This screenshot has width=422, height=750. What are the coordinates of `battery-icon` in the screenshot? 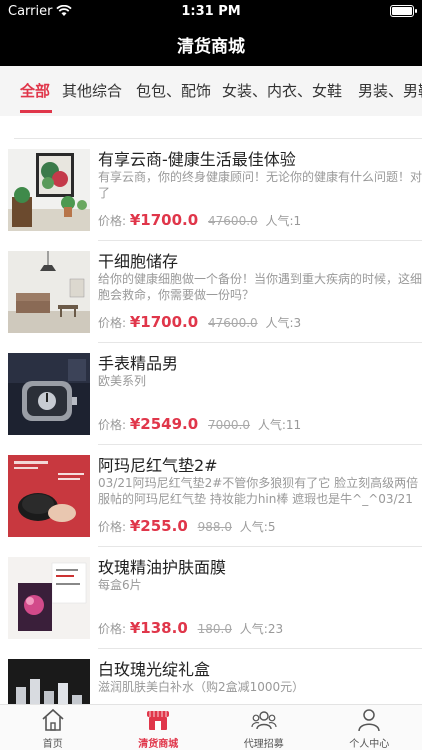 It's located at (403, 11).